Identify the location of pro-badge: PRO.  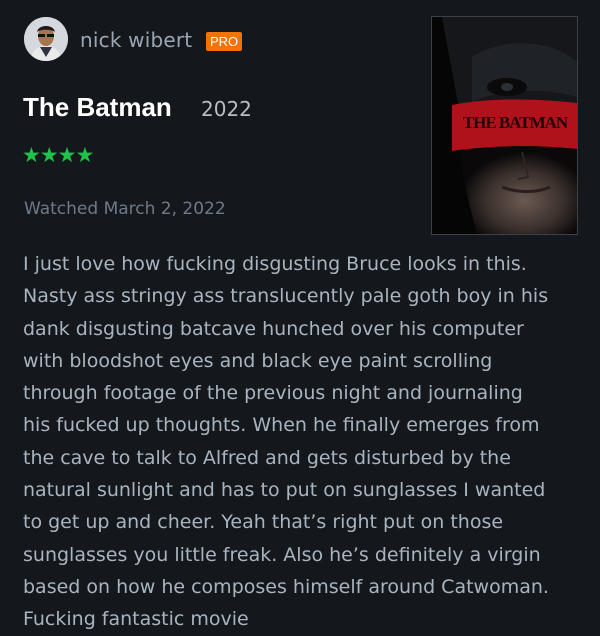
(224, 41).